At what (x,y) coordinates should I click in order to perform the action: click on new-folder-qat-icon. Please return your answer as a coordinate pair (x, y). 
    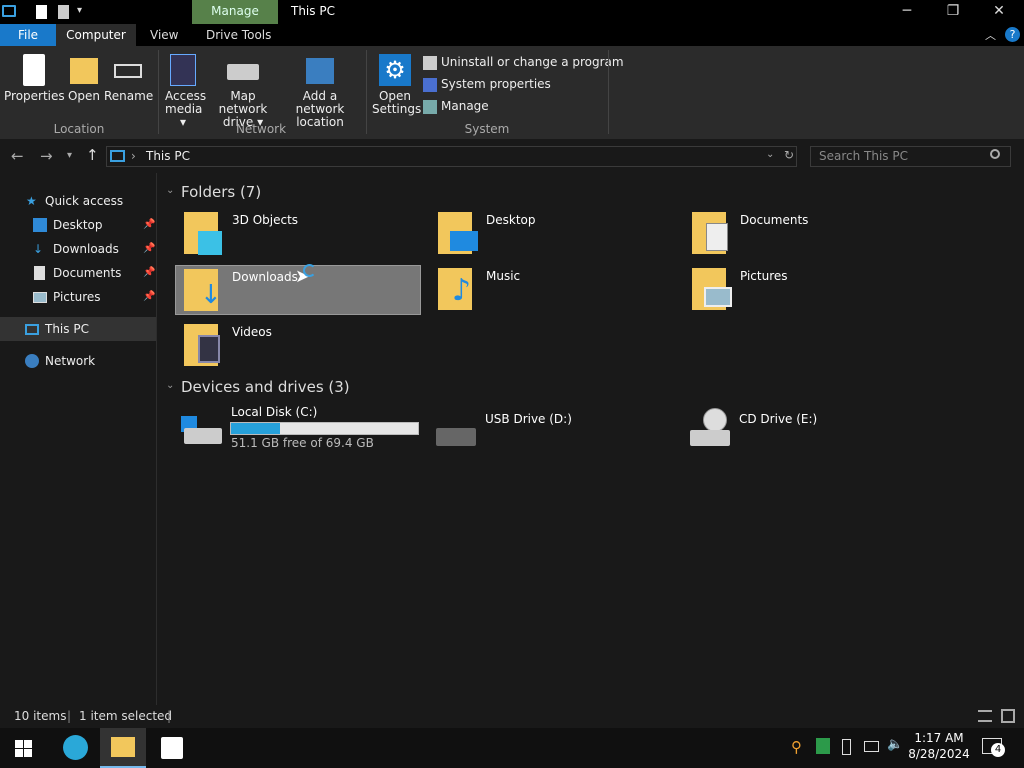
    Looking at the image, I should click on (63, 12).